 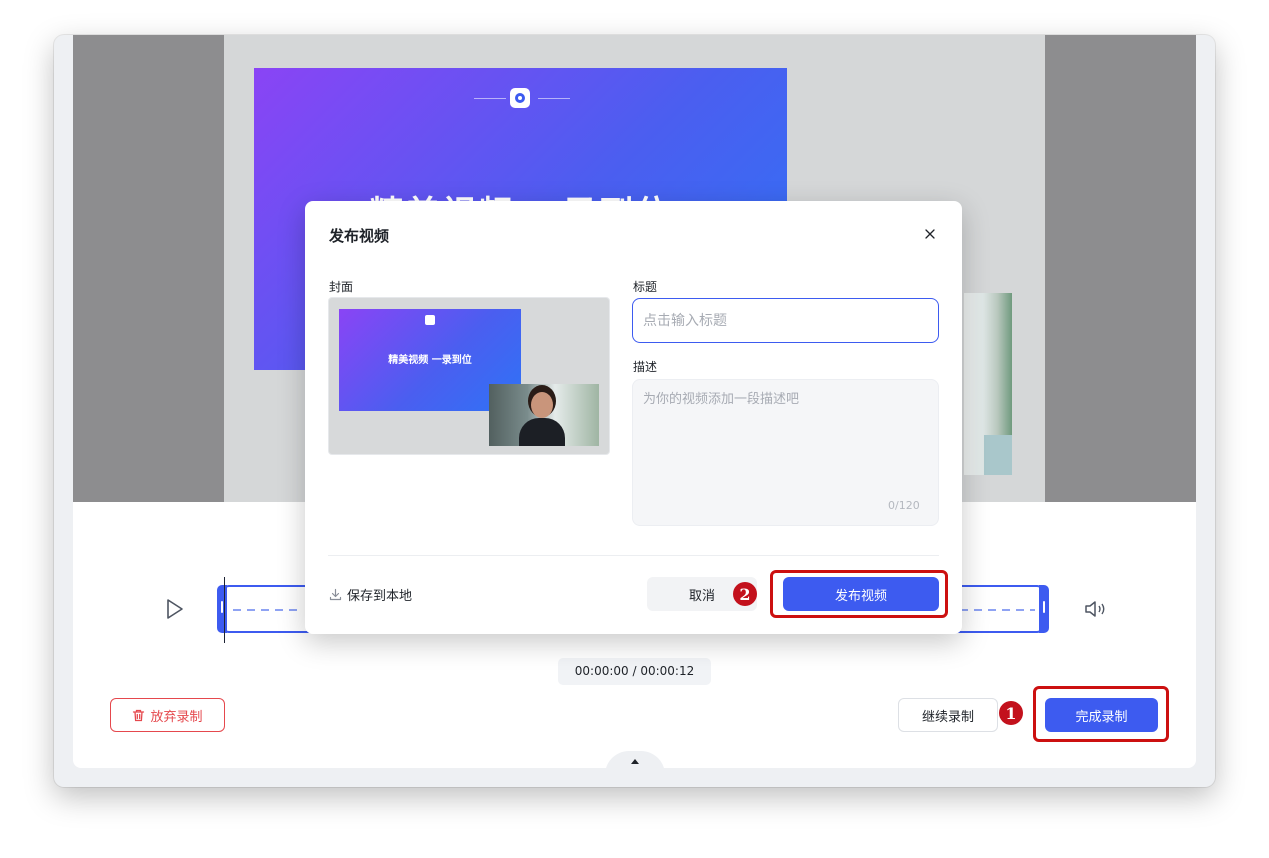 What do you see at coordinates (380, 596) in the screenshot?
I see `save-local-label: 保存到本地` at bounding box center [380, 596].